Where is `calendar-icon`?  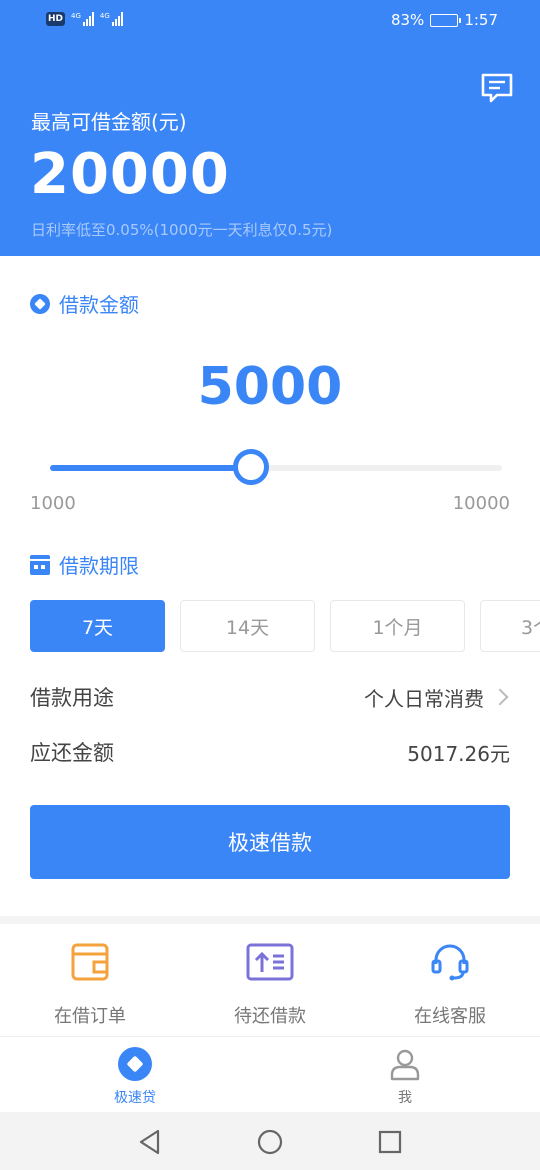
calendar-icon is located at coordinates (40, 564).